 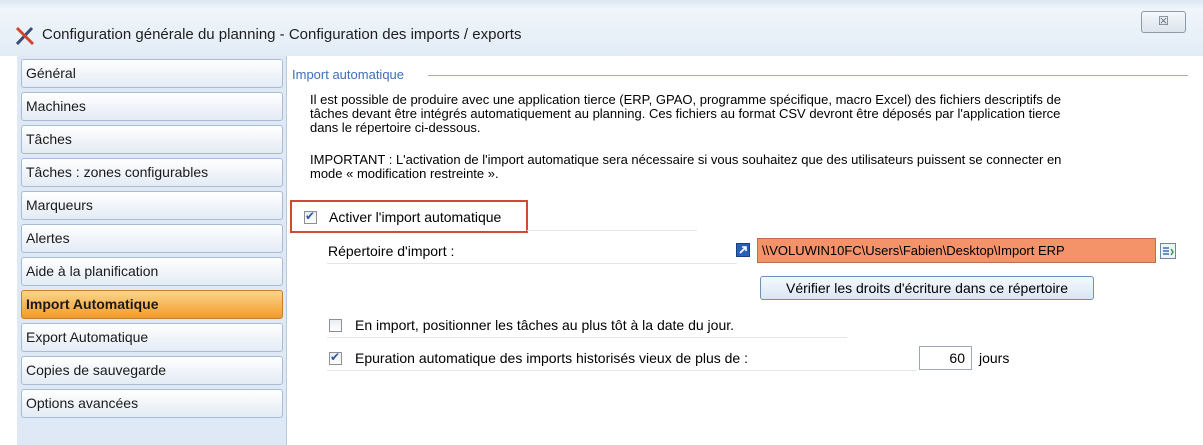 I want to click on sidebar-item-taches: Tâches, so click(x=152, y=139).